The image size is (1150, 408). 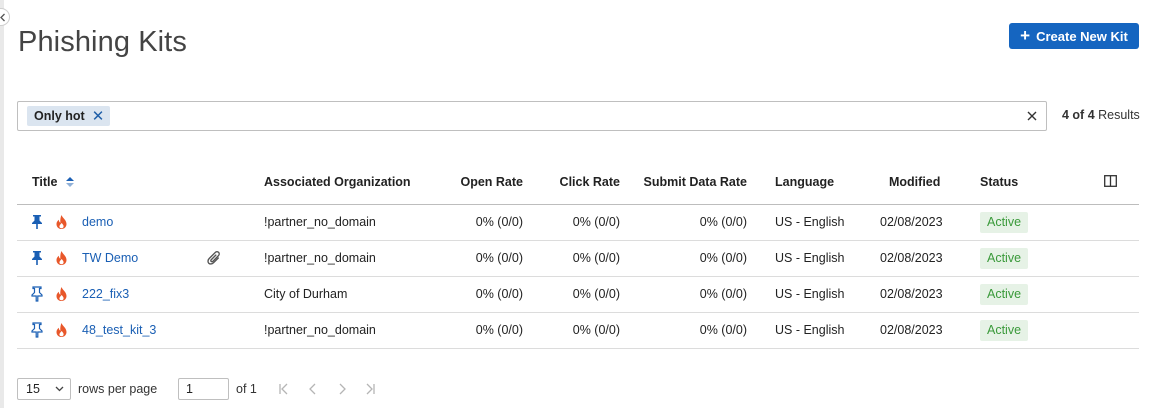 I want to click on chevron-down-icon, so click(x=59, y=389).